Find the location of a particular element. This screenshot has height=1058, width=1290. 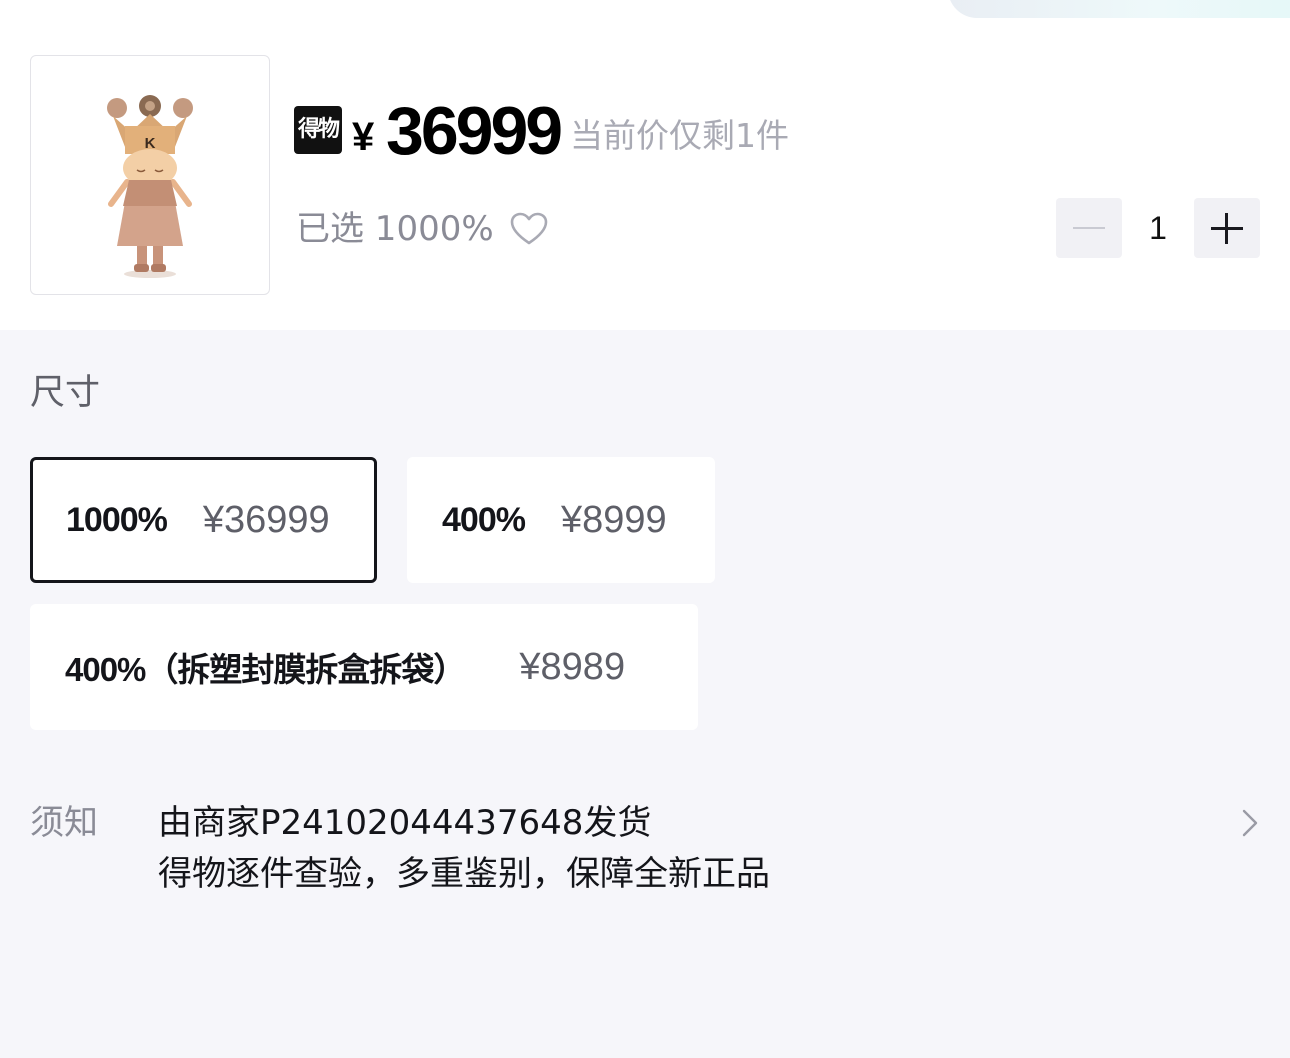

option-size: 1000% is located at coordinates (117, 519).